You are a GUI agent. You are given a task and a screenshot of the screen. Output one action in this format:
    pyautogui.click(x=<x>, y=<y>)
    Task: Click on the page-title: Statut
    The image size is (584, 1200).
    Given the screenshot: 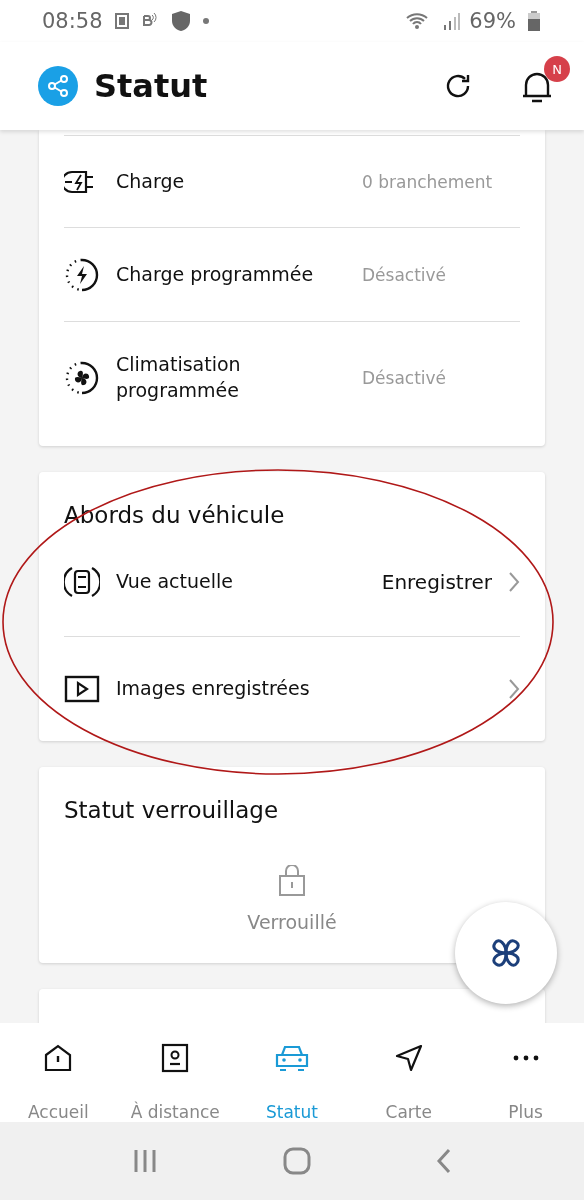 What is the action you would take?
    pyautogui.click(x=151, y=86)
    